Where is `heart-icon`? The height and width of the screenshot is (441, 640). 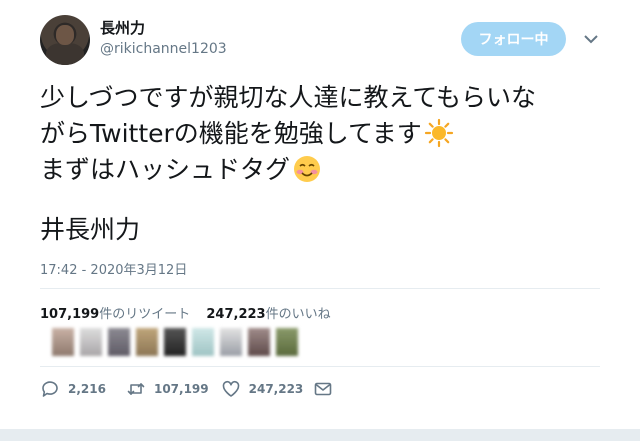 heart-icon is located at coordinates (230, 388).